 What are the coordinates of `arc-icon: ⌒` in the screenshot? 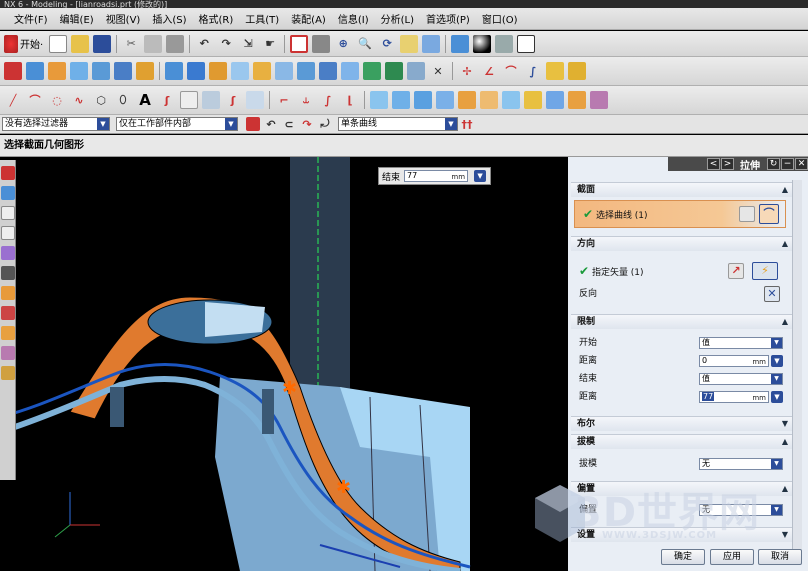 It's located at (511, 71).